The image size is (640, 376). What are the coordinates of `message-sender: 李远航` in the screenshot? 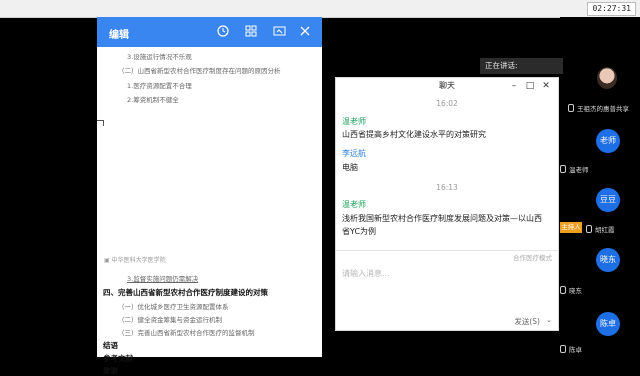 It's located at (354, 153).